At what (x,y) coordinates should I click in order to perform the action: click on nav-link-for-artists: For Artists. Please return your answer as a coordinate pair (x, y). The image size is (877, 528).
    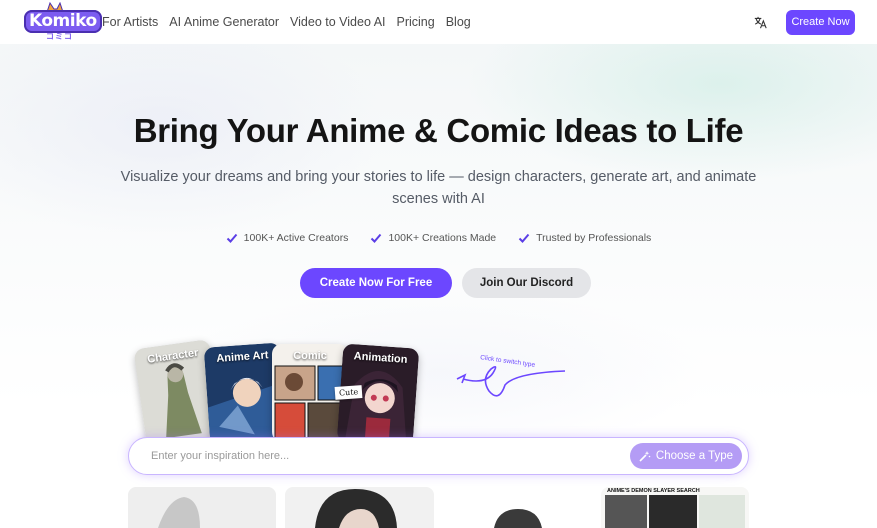
    Looking at the image, I should click on (130, 22).